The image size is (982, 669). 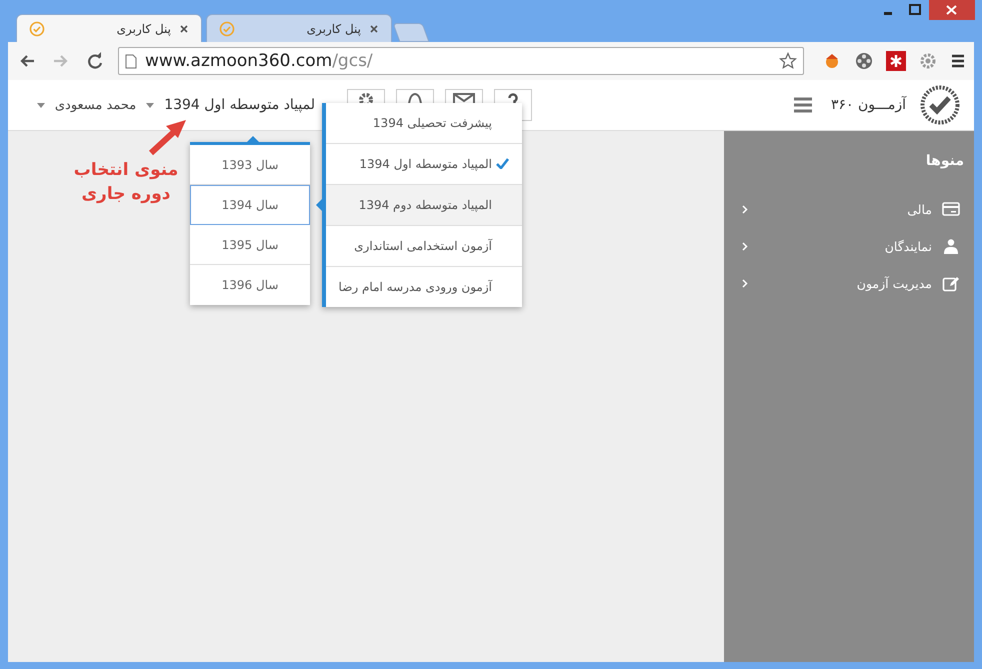 I want to click on user-name-dropdown: محمد مسعودی, so click(x=95, y=105).